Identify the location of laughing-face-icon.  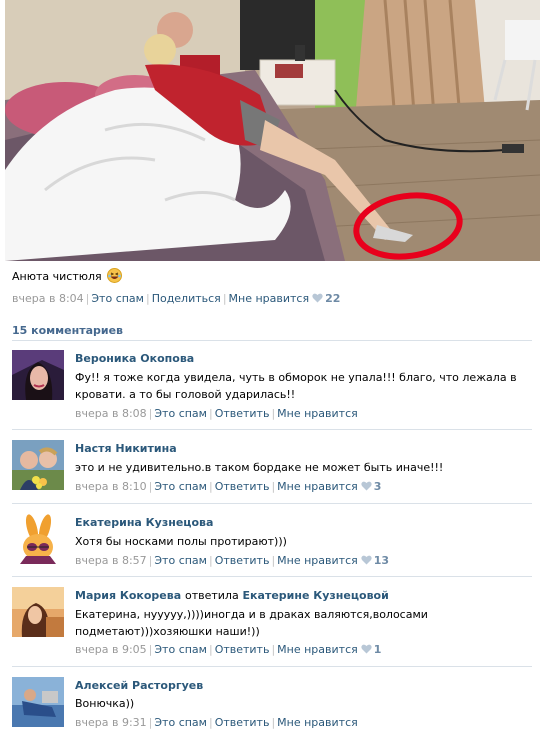
(115, 277).